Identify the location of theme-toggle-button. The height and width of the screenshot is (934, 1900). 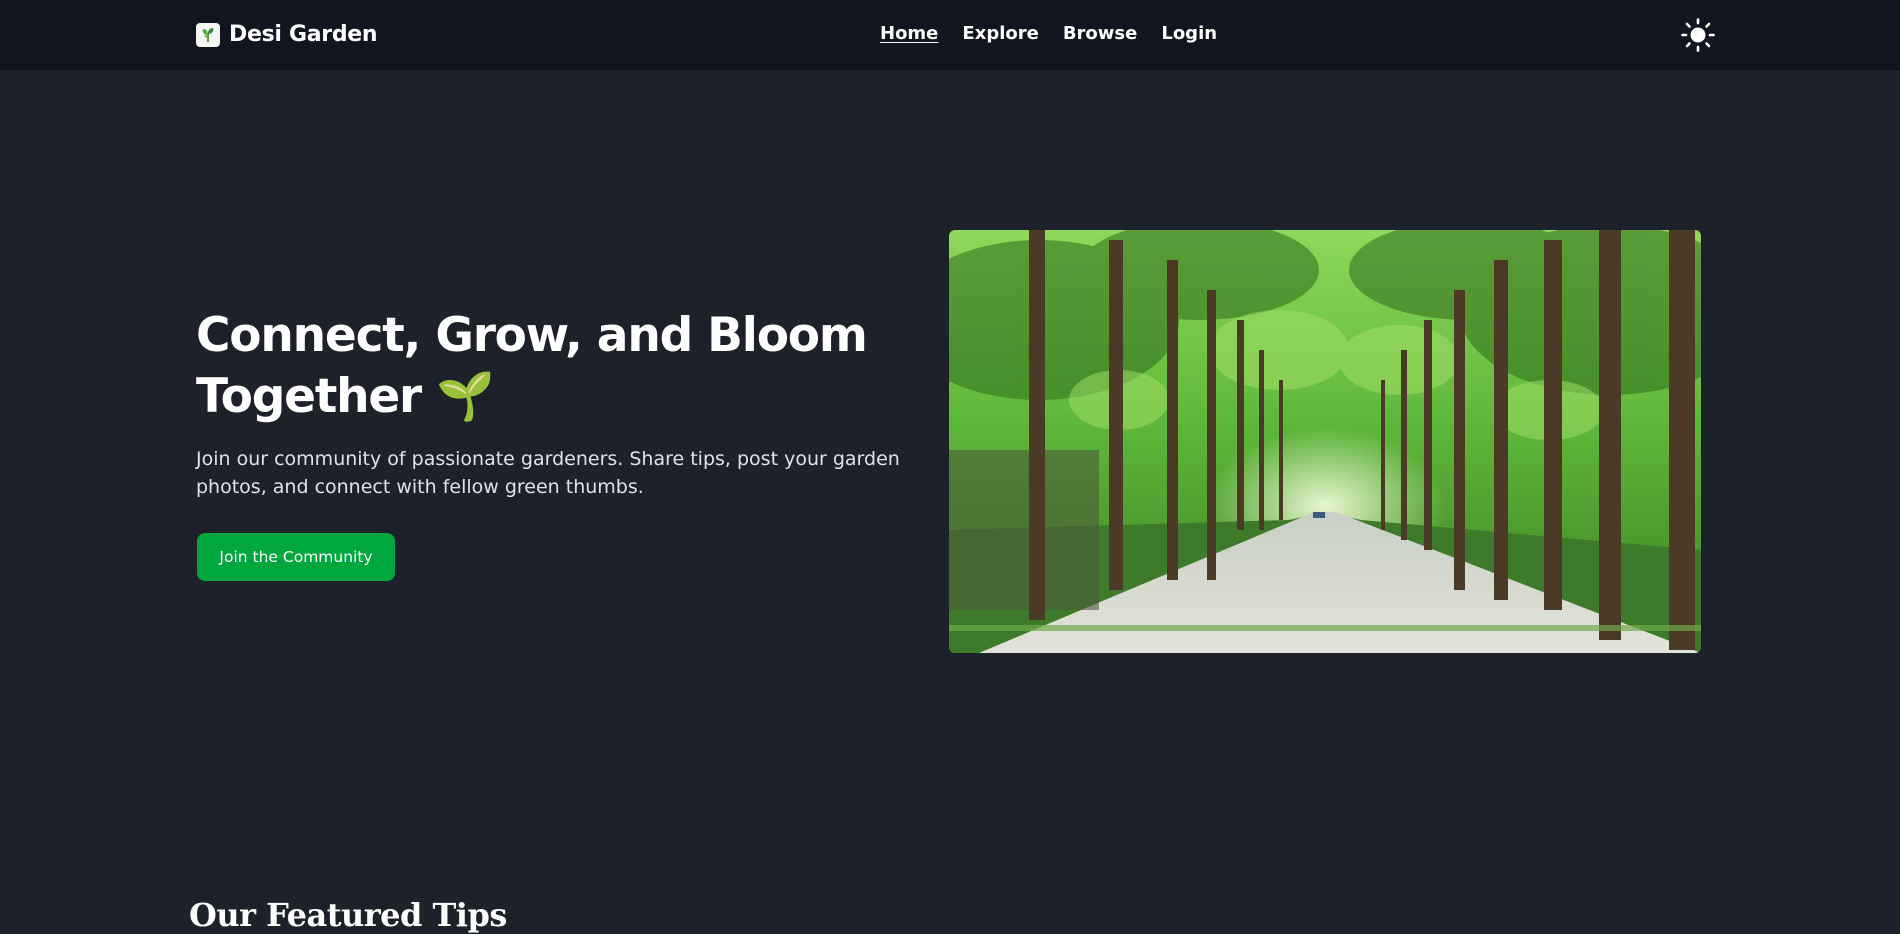
(1698, 35).